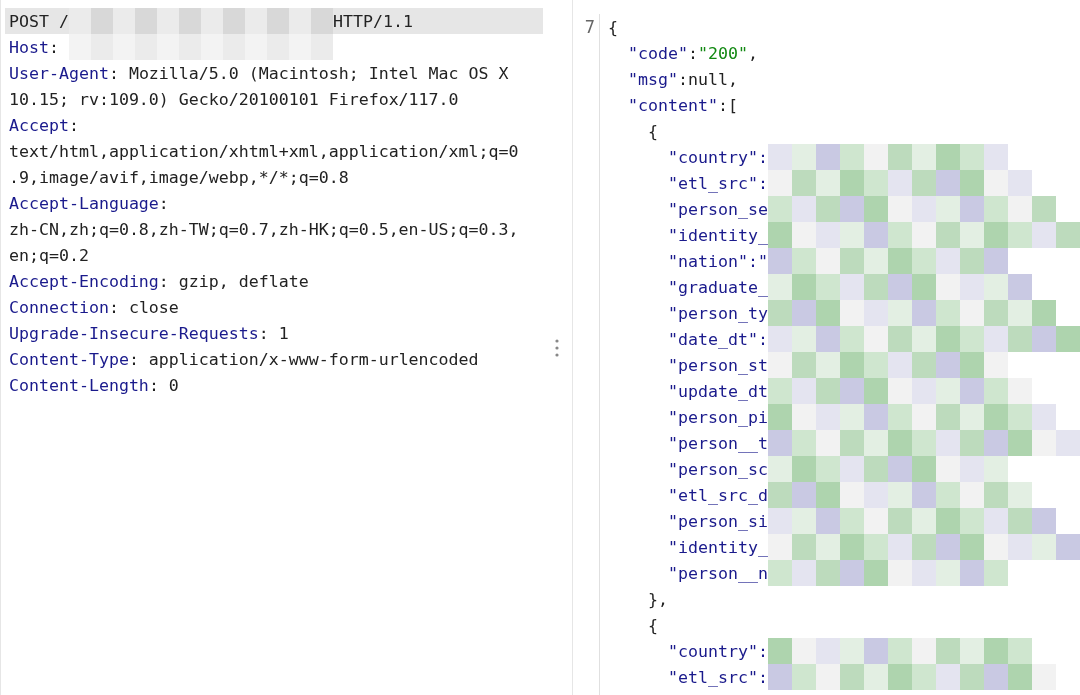 The height and width of the screenshot is (695, 1080). Describe the element at coordinates (718, 339) in the screenshot. I see `field-name: "date_dt":` at that location.